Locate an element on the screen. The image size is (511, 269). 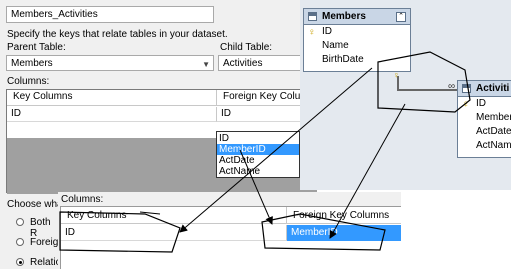
activities-column-id: ♀ ID is located at coordinates (484, 104).